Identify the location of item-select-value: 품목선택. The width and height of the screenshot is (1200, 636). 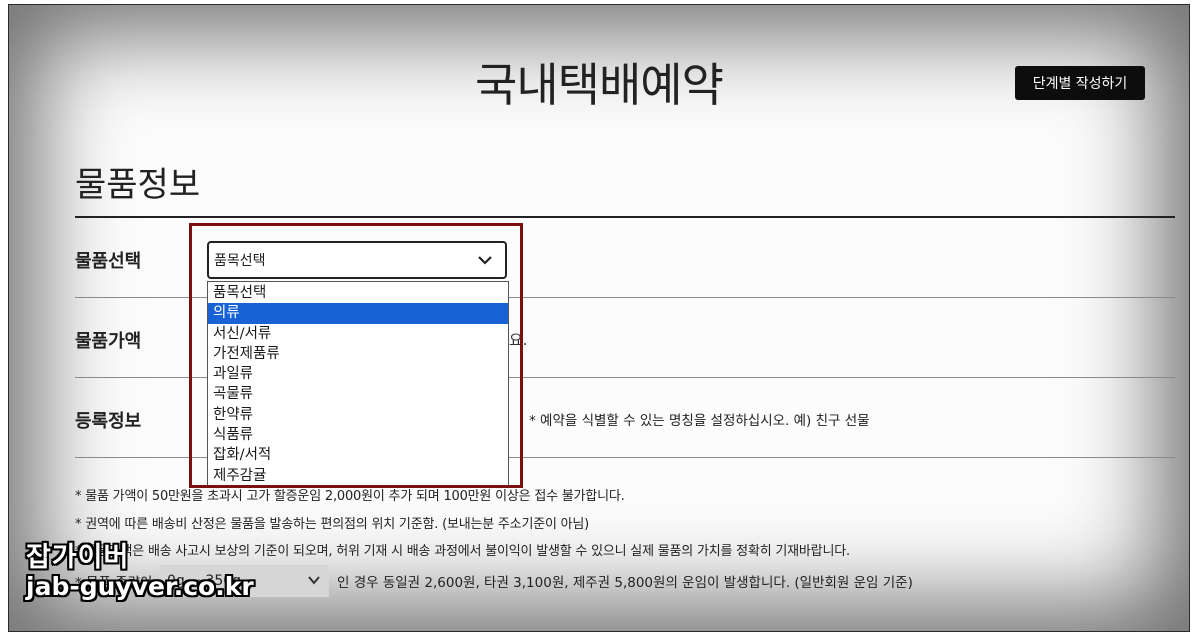
(240, 261).